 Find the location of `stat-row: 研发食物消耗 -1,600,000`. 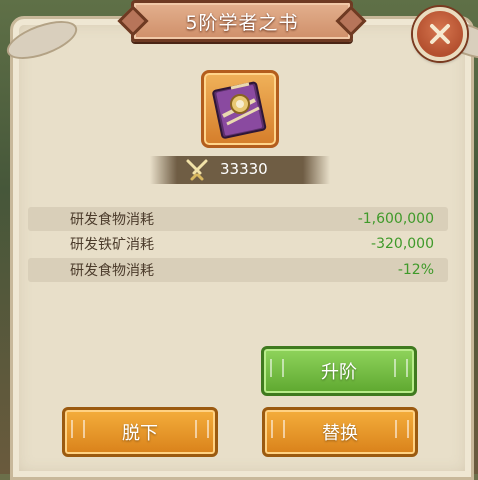

stat-row: 研发食物消耗 -1,600,000 is located at coordinates (238, 219).